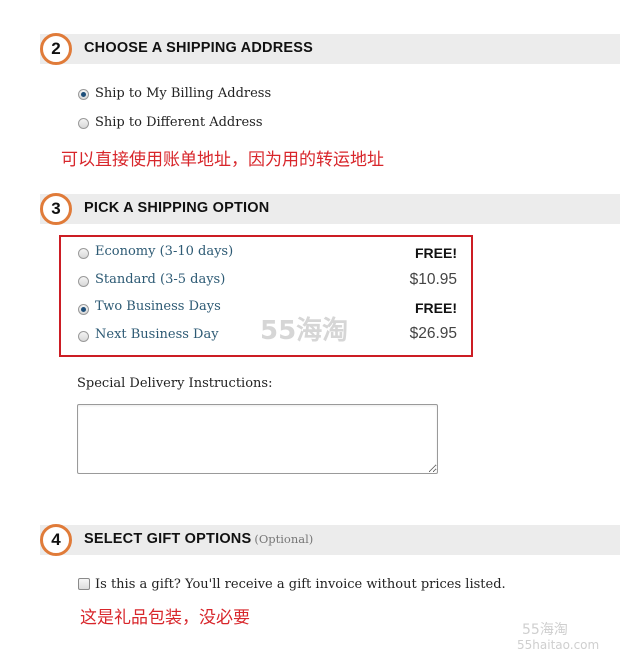  What do you see at coordinates (558, 645) in the screenshot?
I see `corner-watermark-url: 55haitao.com` at bounding box center [558, 645].